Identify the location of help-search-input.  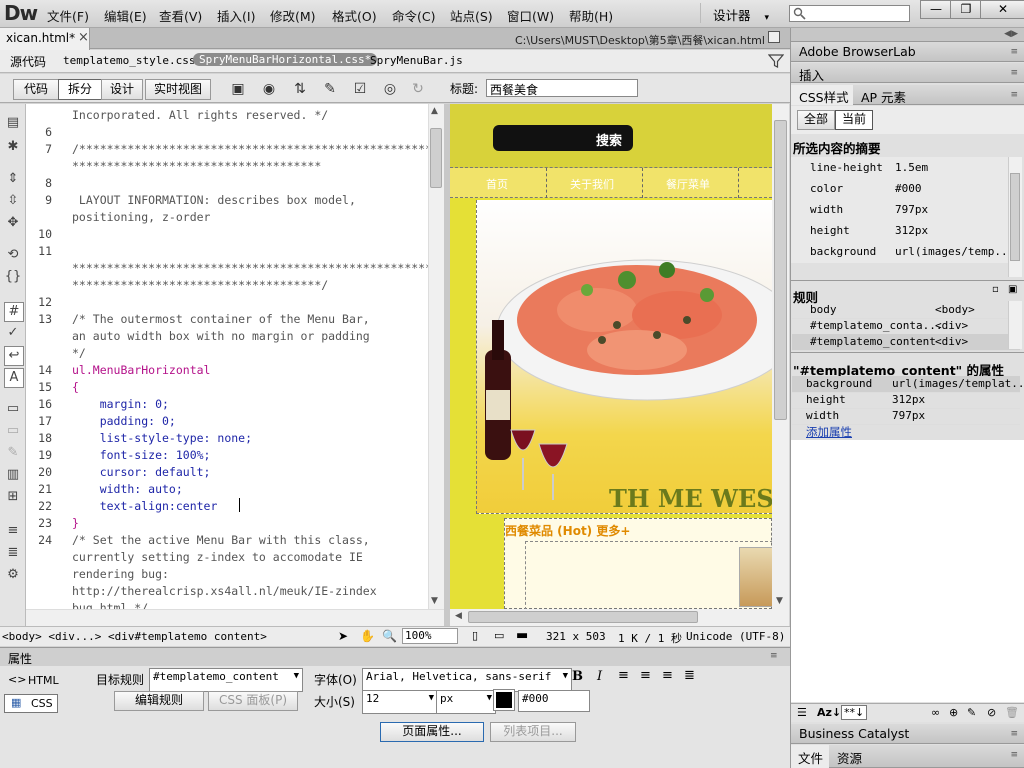
(849, 13).